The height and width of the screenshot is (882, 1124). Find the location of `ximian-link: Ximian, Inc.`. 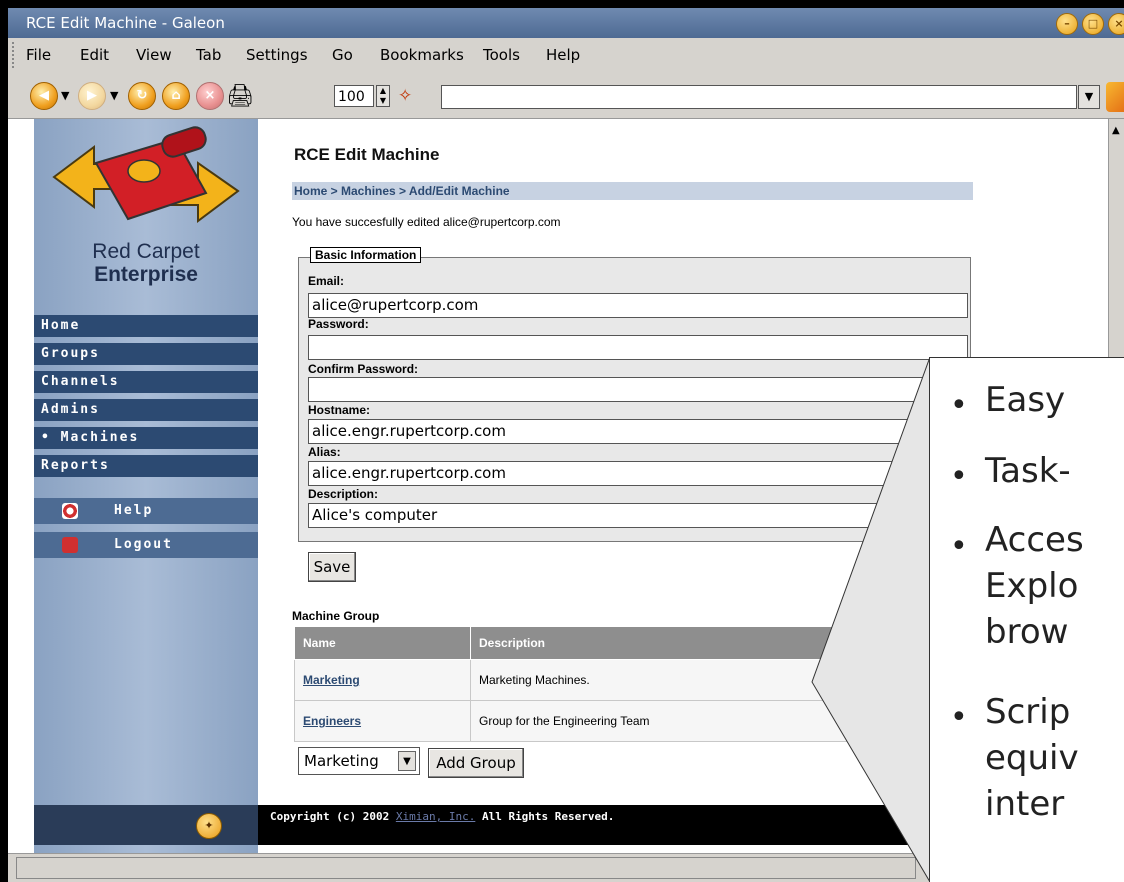

ximian-link: Ximian, Inc. is located at coordinates (435, 816).